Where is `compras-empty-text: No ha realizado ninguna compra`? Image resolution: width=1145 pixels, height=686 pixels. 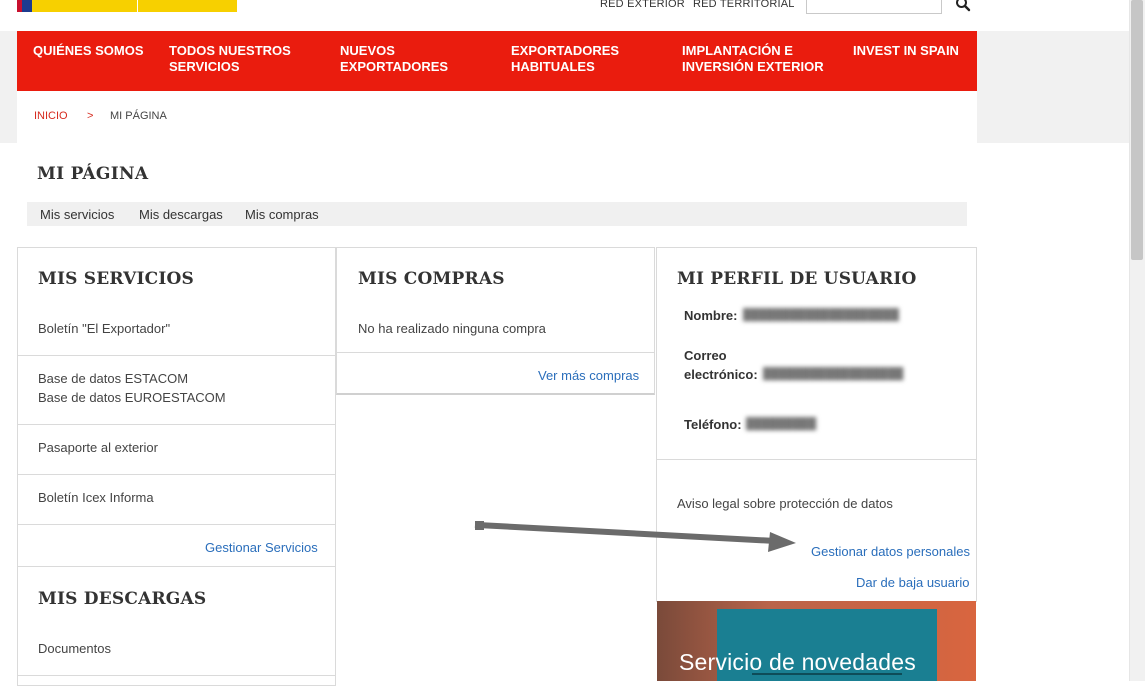
compras-empty-text: No ha realizado ninguna compra is located at coordinates (452, 328).